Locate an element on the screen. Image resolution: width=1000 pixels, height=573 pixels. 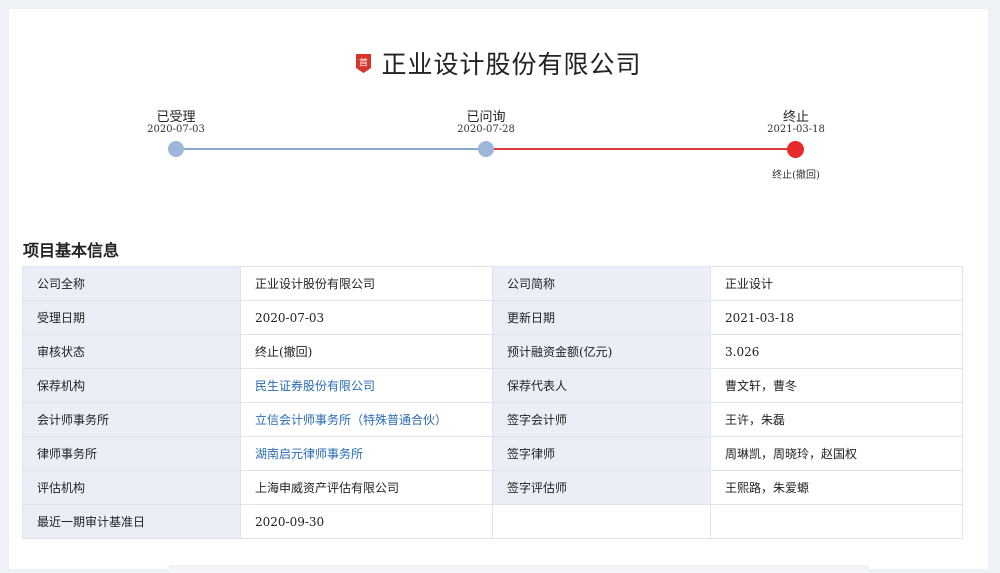
field-label: 律师事务所 is located at coordinates (131, 453).